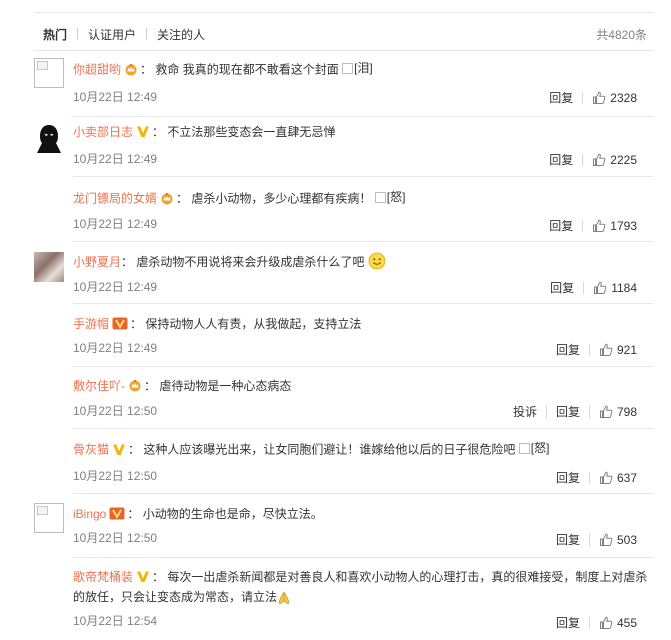 The height and width of the screenshot is (640, 671). What do you see at coordinates (618, 478) in the screenshot?
I see `like-button: 637` at bounding box center [618, 478].